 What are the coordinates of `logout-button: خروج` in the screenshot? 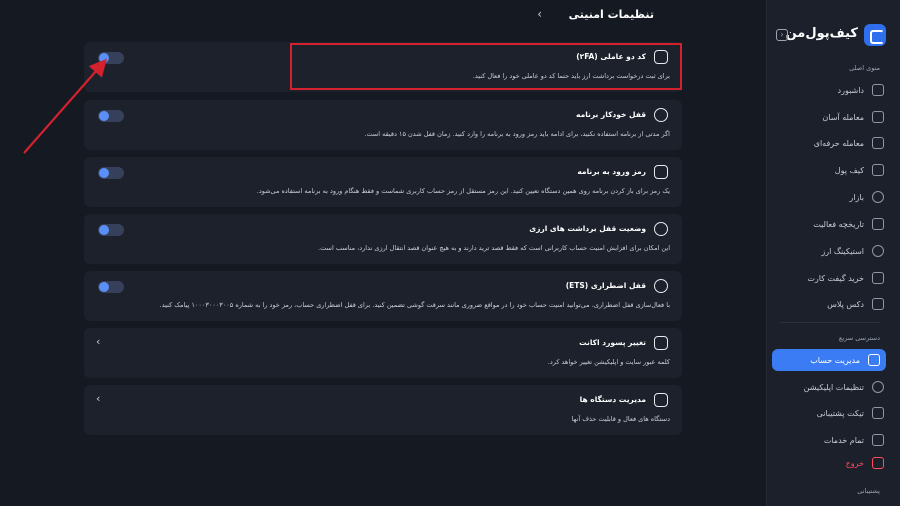 It's located at (829, 463).